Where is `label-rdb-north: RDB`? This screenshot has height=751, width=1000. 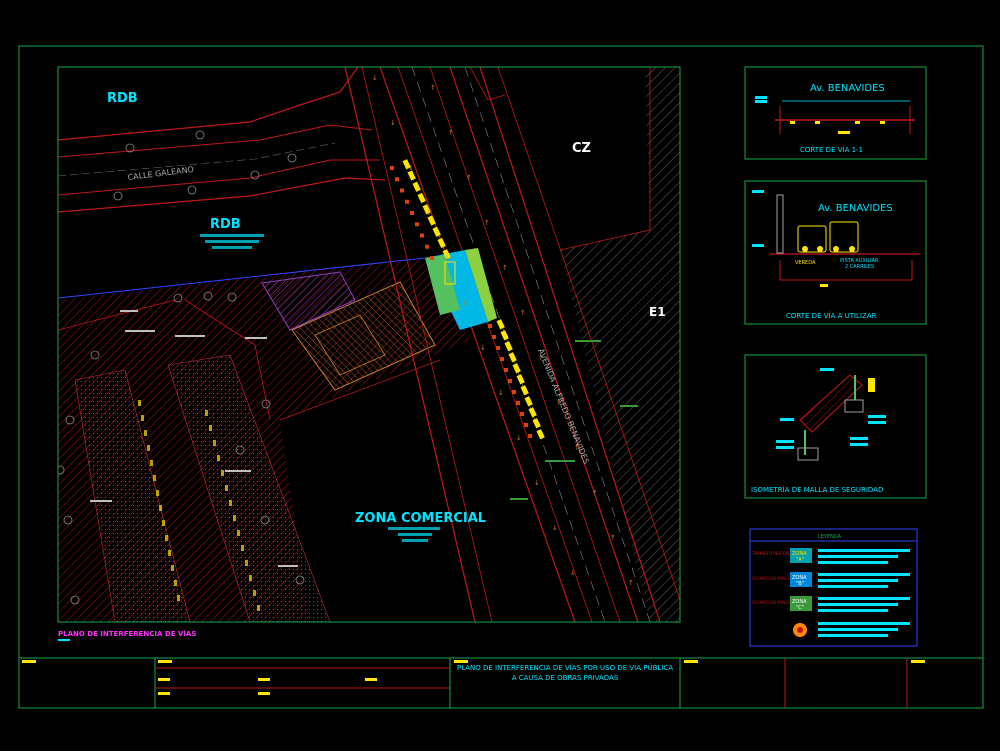
label-rdb-north: RDB is located at coordinates (122, 98).